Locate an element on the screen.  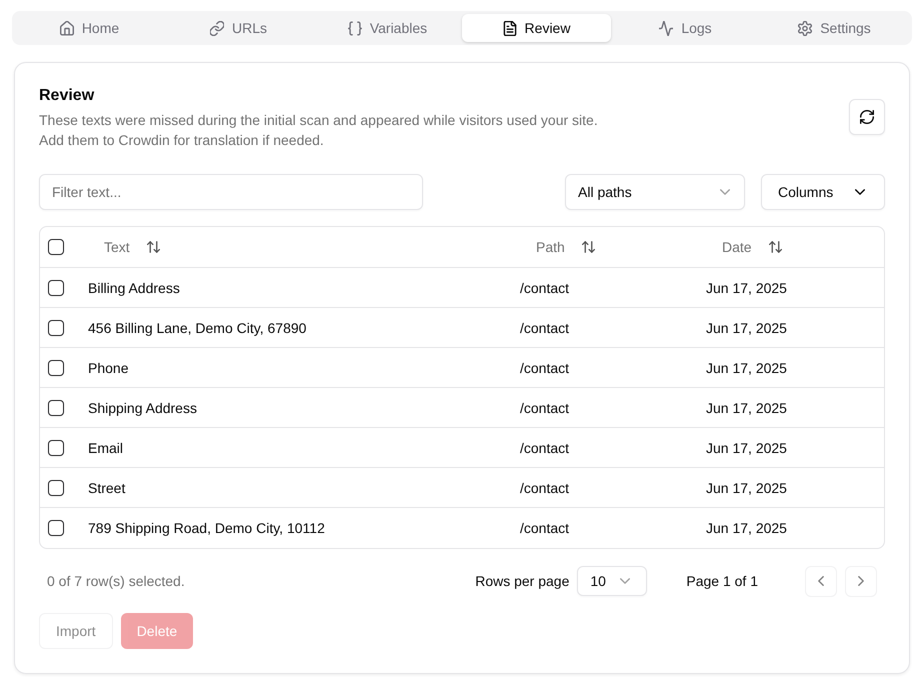
text-cell: Phone is located at coordinates (108, 368).